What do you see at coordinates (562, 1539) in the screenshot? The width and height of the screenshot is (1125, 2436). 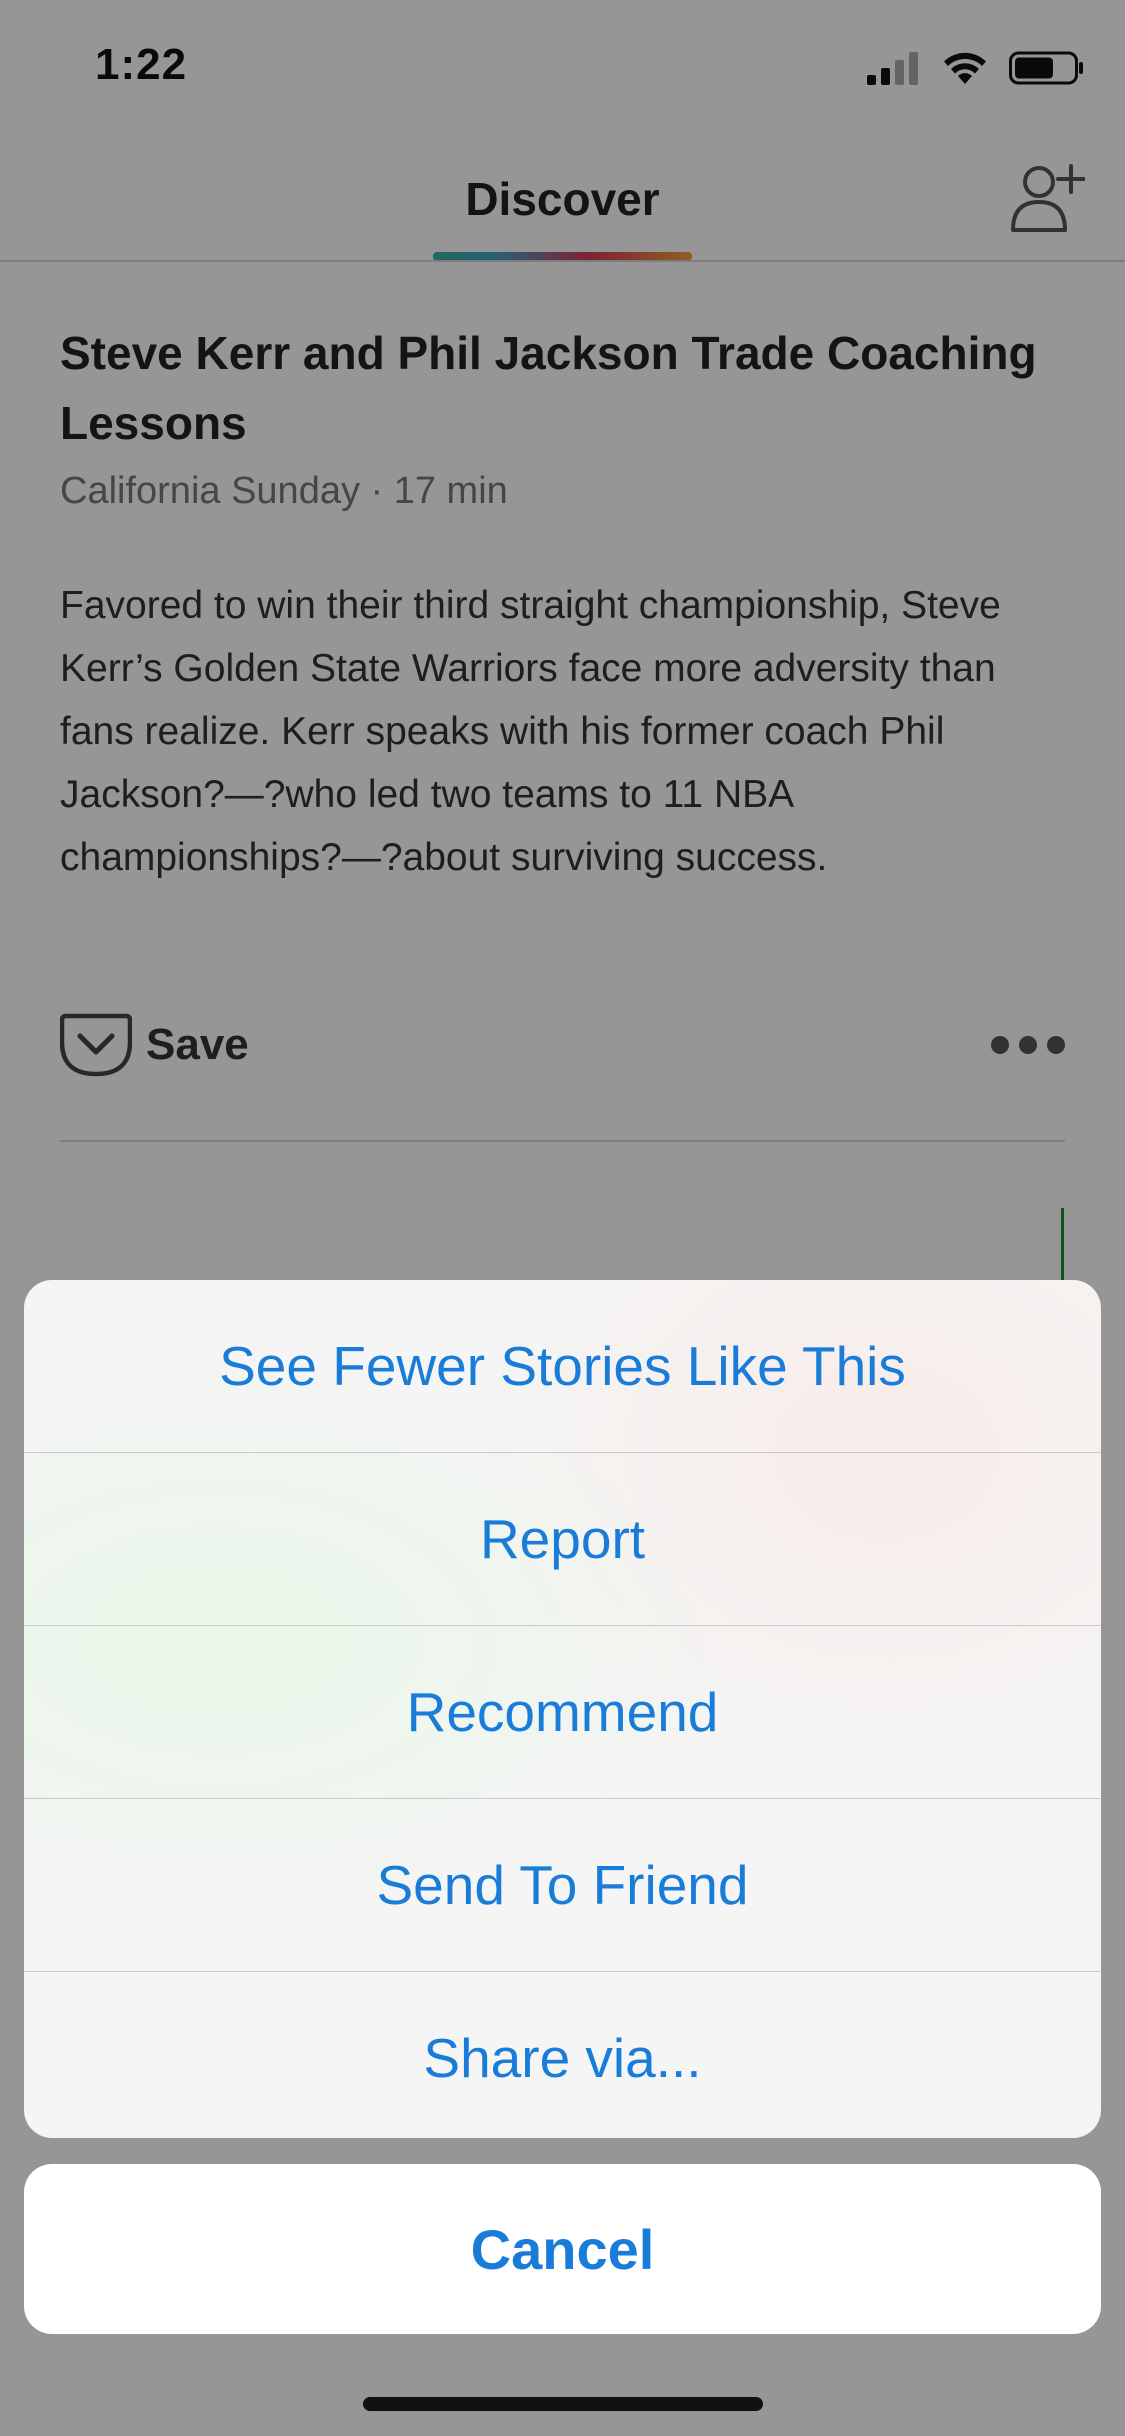 I see `report-button: Report` at bounding box center [562, 1539].